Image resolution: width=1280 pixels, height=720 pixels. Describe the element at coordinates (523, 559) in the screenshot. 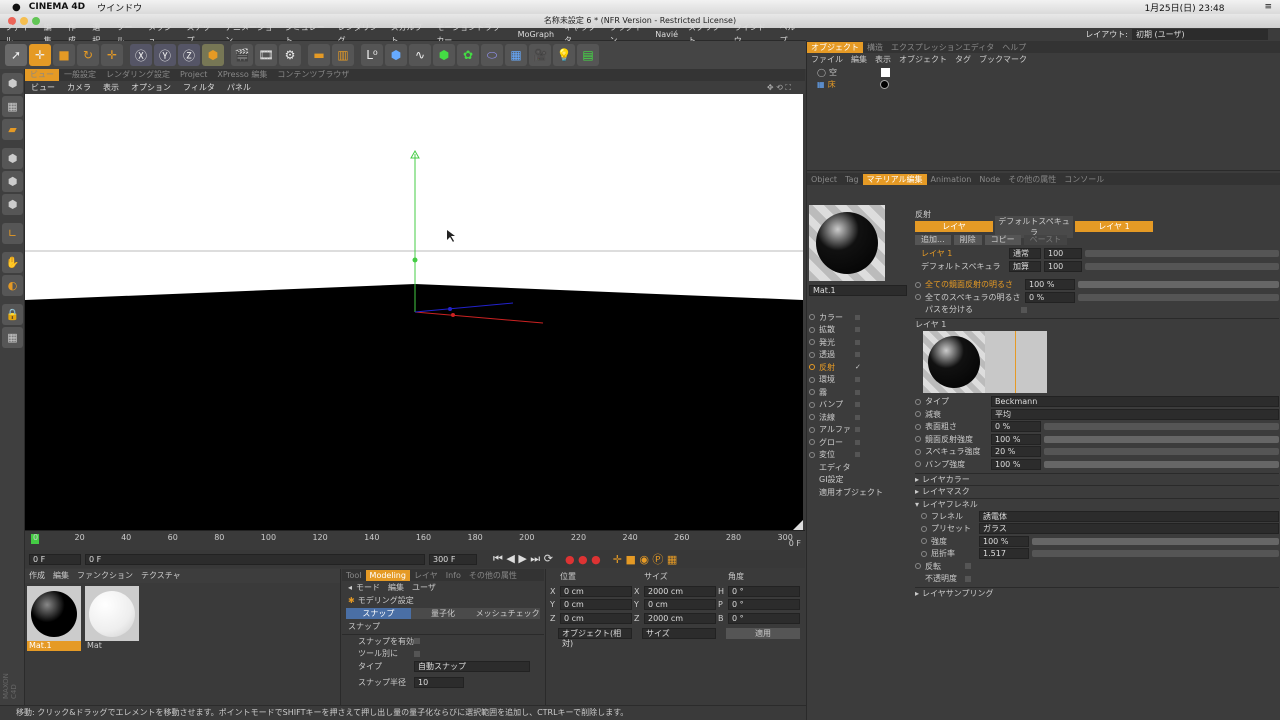

I see `playback-controls: ⏮ ◀ ▶ ⏭ ⟳` at that location.